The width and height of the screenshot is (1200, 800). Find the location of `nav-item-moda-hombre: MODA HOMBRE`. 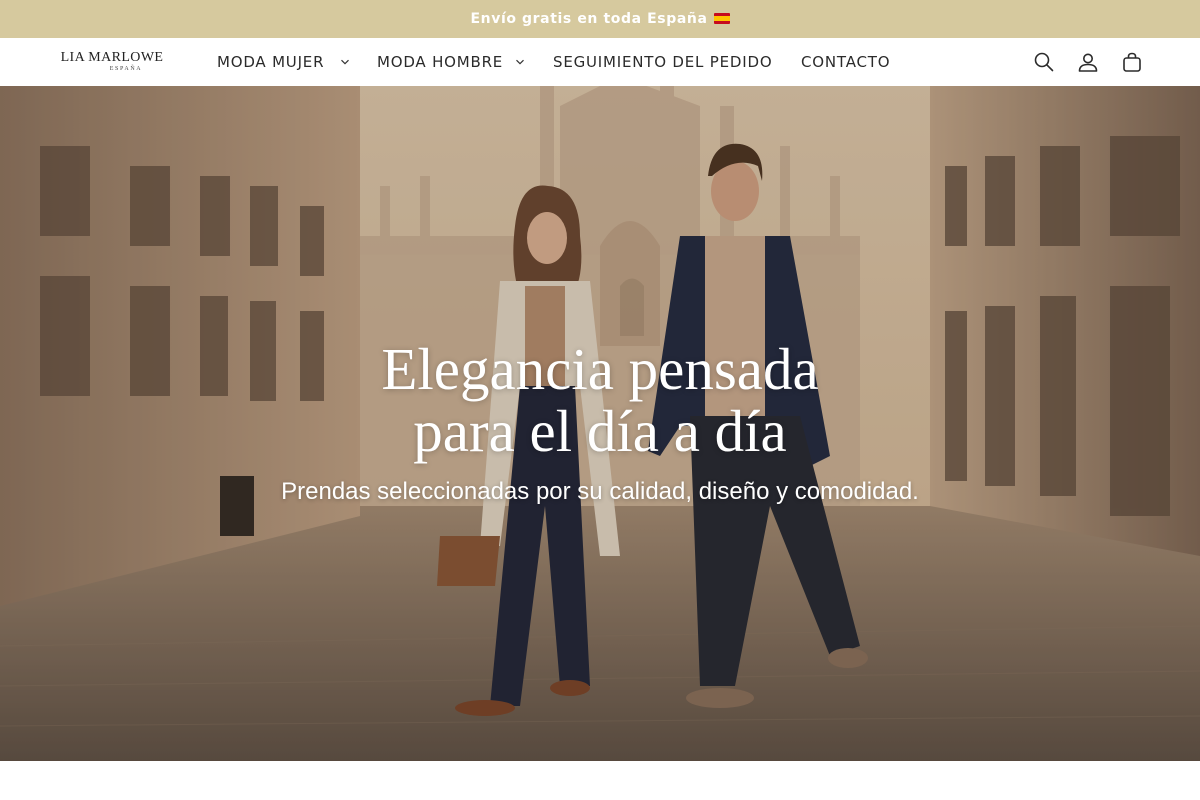

nav-item-moda-hombre: MODA HOMBRE is located at coordinates (440, 62).